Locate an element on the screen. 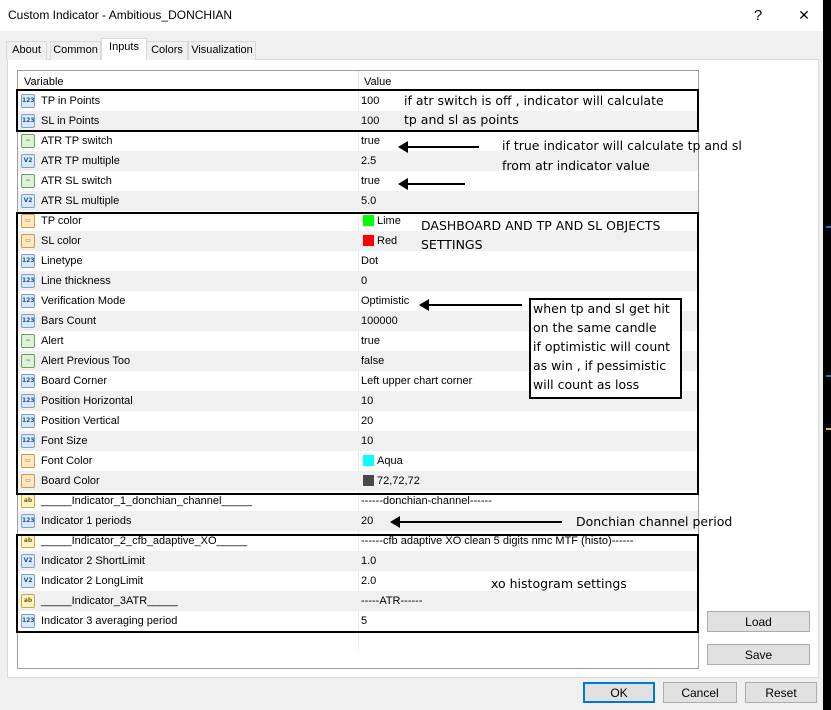  verification-note-line-3: if optimistic will count is located at coordinates (602, 346).